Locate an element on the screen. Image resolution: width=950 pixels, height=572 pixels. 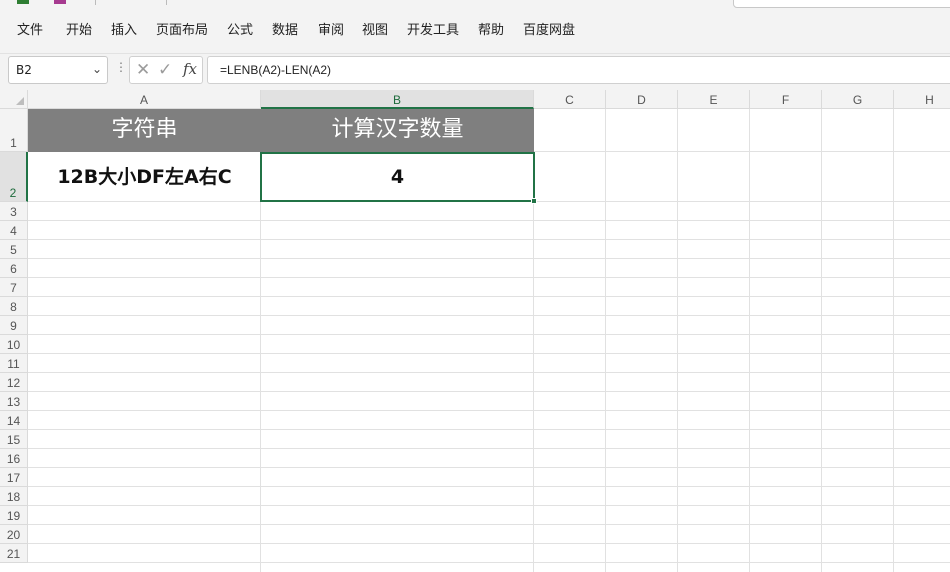
tab-review: 审阅 is located at coordinates (331, 31).